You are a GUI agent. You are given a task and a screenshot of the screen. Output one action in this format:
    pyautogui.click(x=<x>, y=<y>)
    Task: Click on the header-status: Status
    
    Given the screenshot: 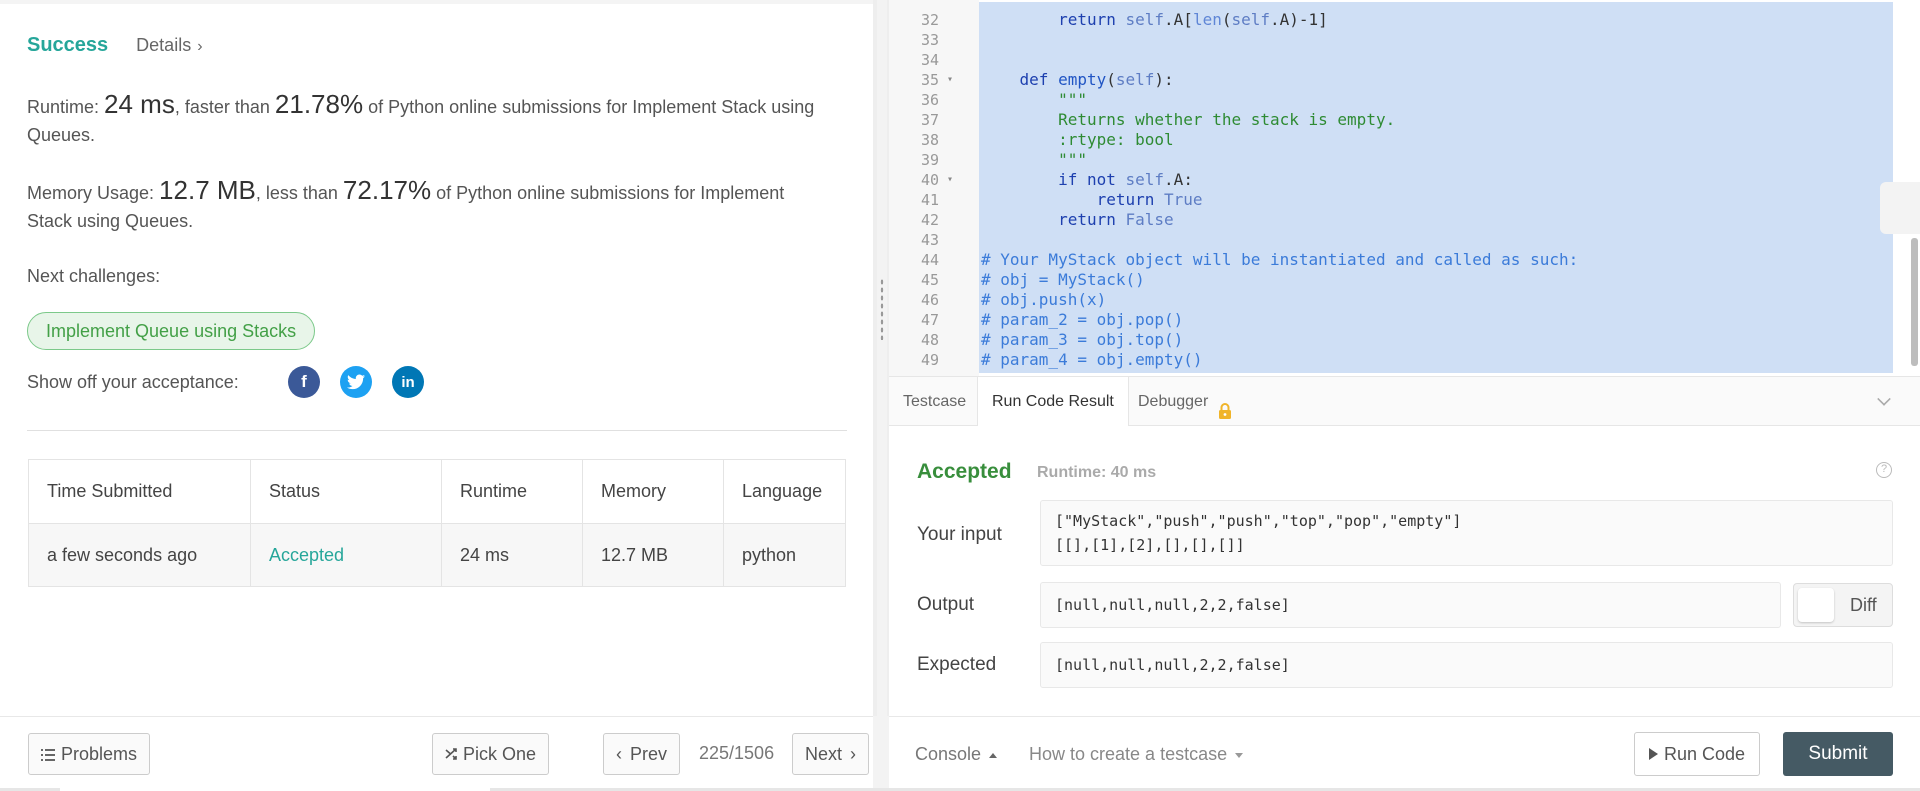 What is the action you would take?
    pyautogui.click(x=346, y=491)
    